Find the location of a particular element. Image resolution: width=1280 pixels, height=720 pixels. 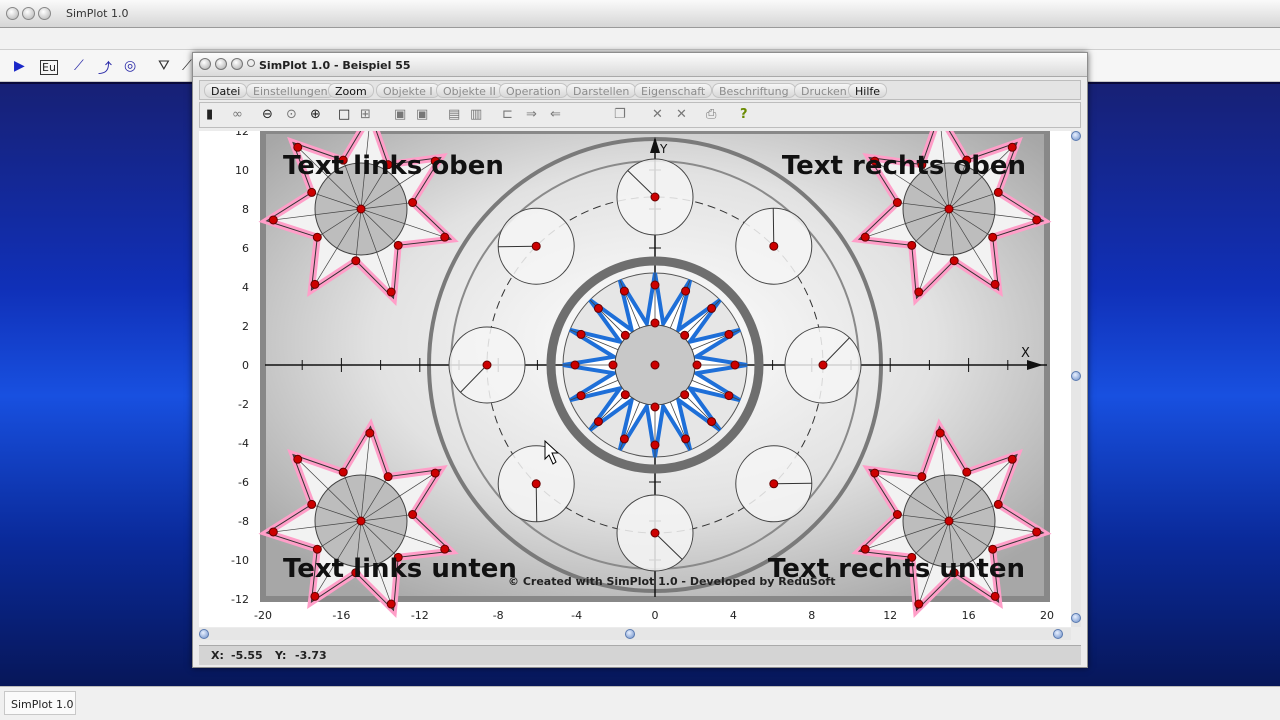

copy-icon: ❐ is located at coordinates (620, 114).